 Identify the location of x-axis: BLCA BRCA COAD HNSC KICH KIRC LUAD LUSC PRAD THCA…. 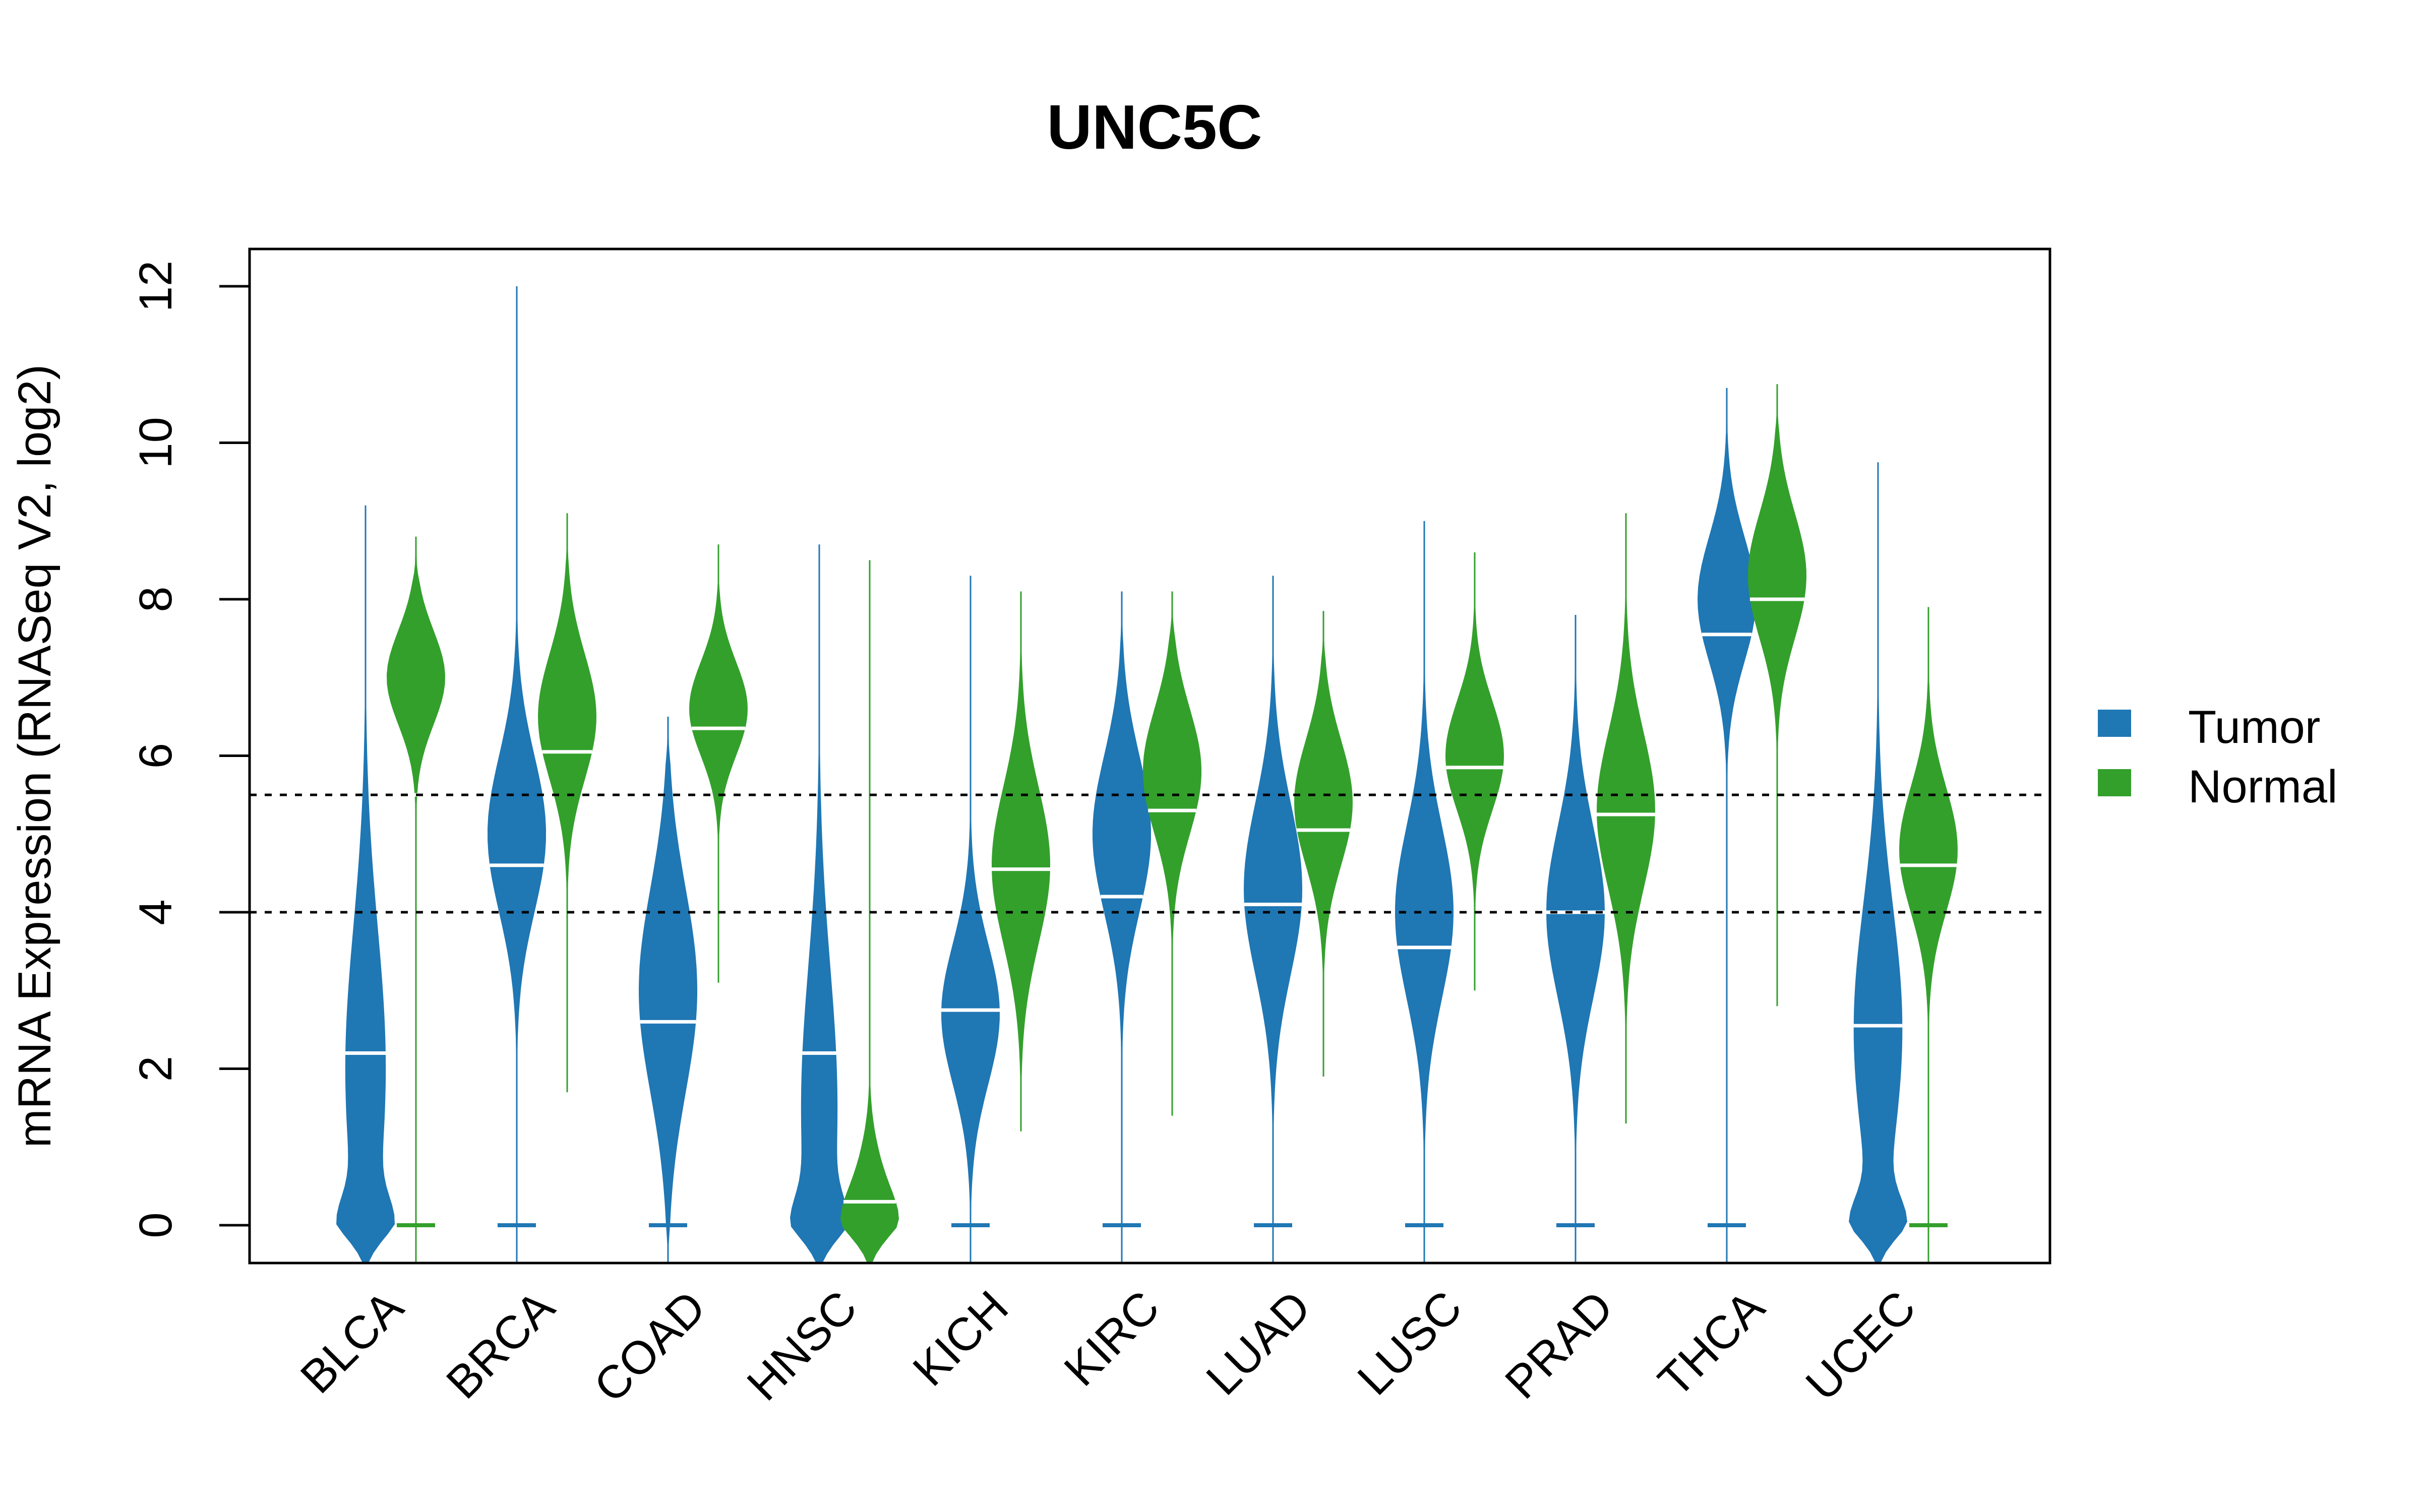
(1108, 1347).